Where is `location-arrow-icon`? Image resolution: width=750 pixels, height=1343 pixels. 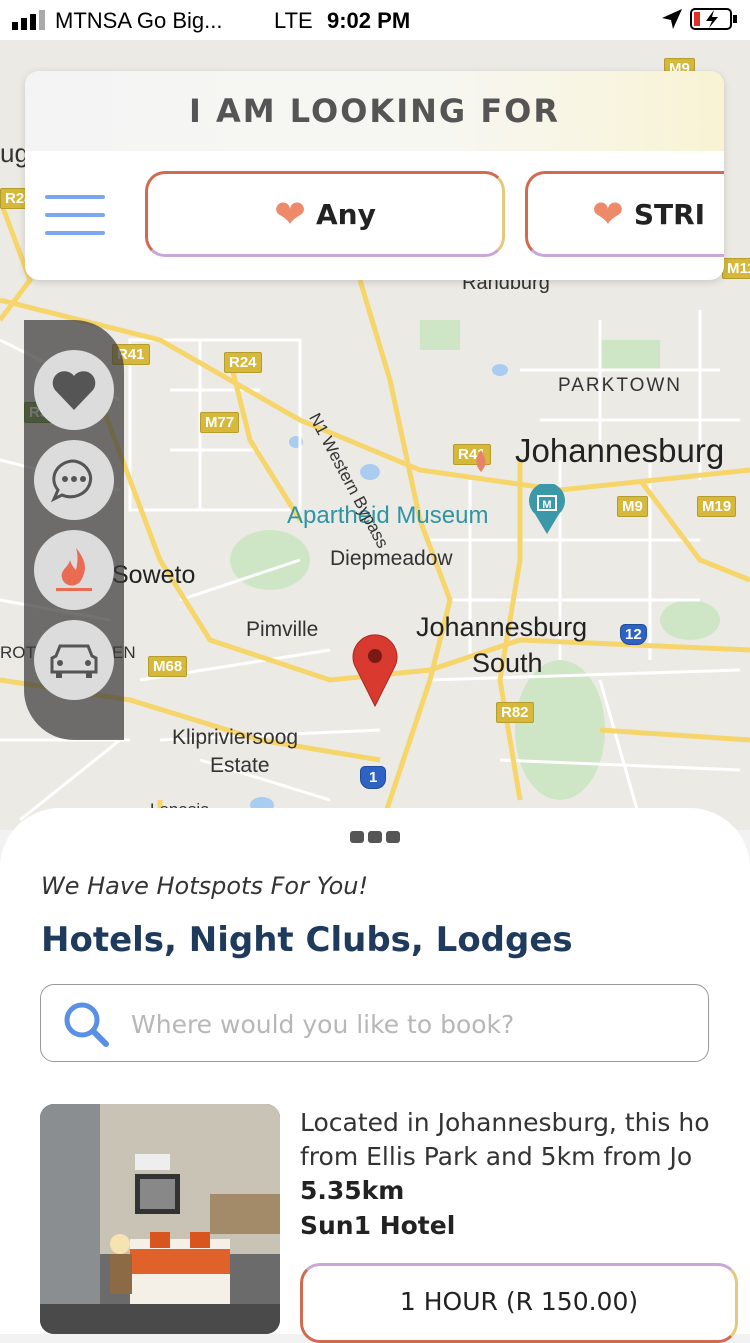
location-arrow-icon is located at coordinates (672, 22).